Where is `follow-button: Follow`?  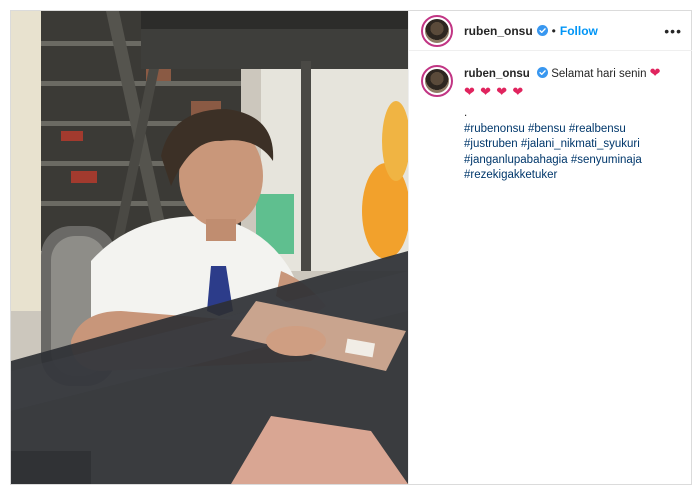
follow-button: Follow is located at coordinates (579, 31).